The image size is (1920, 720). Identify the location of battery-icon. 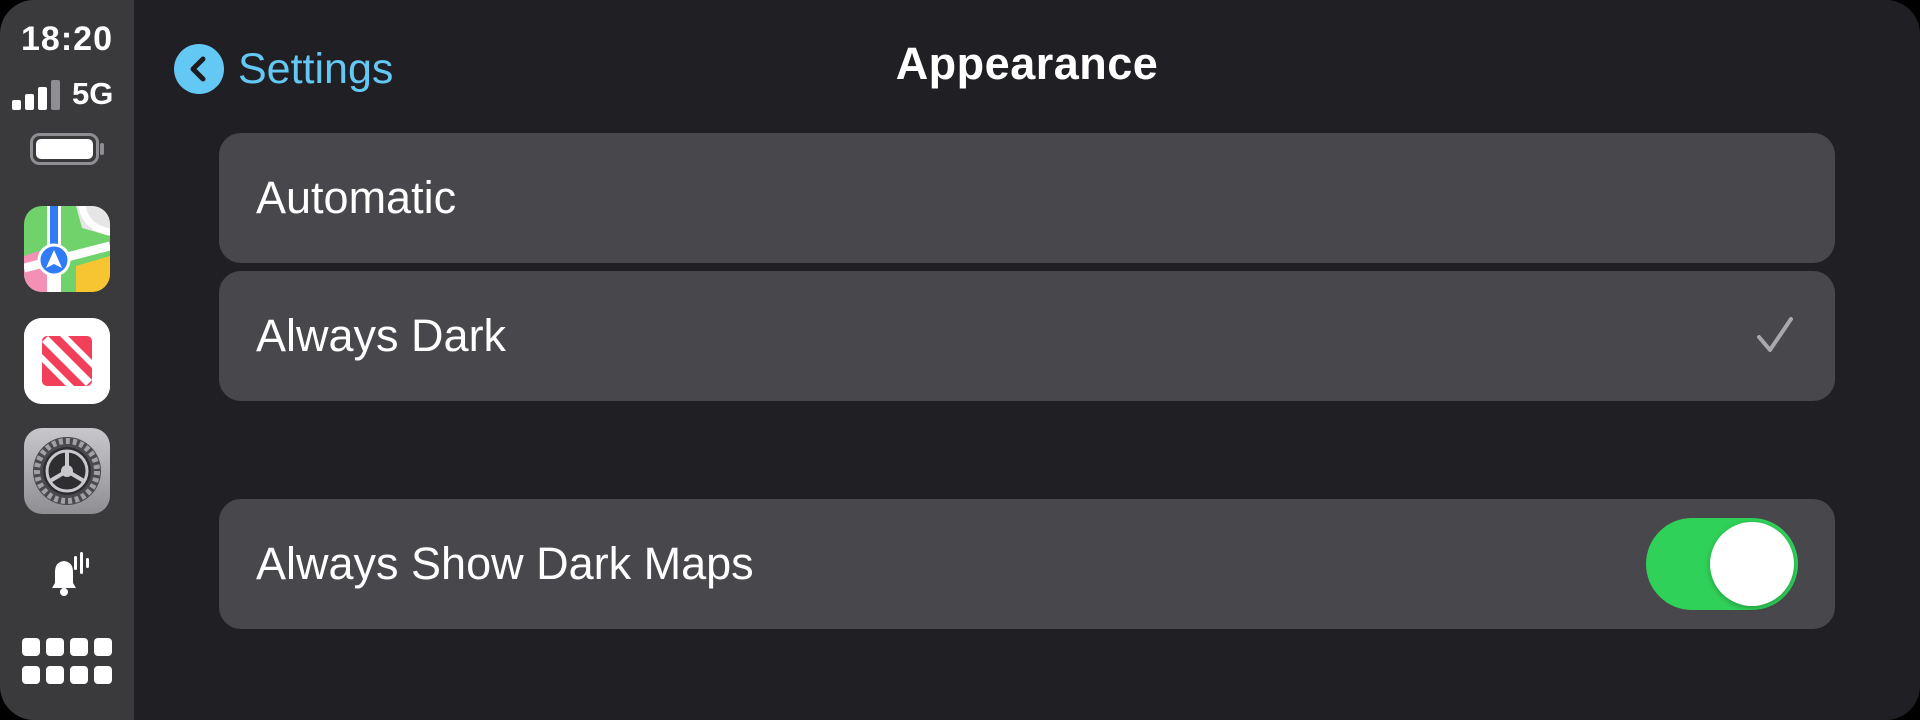
(67, 149).